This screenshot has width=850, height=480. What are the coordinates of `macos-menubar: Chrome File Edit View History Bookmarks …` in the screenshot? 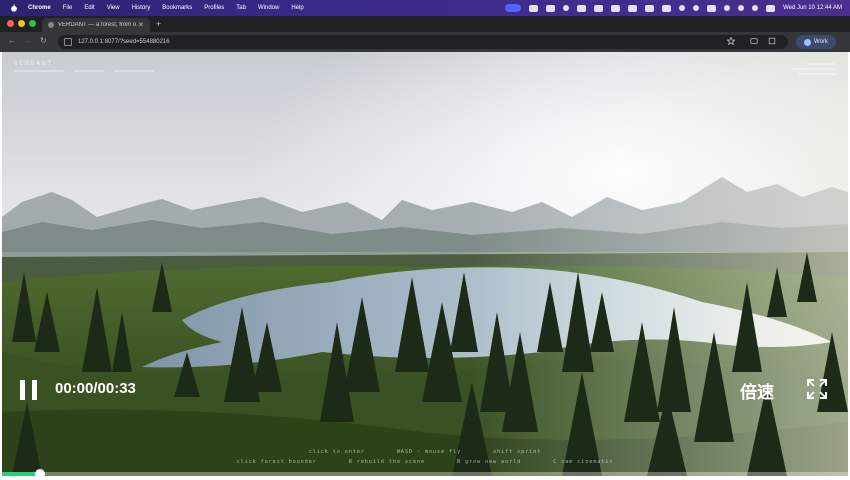 It's located at (425, 8).